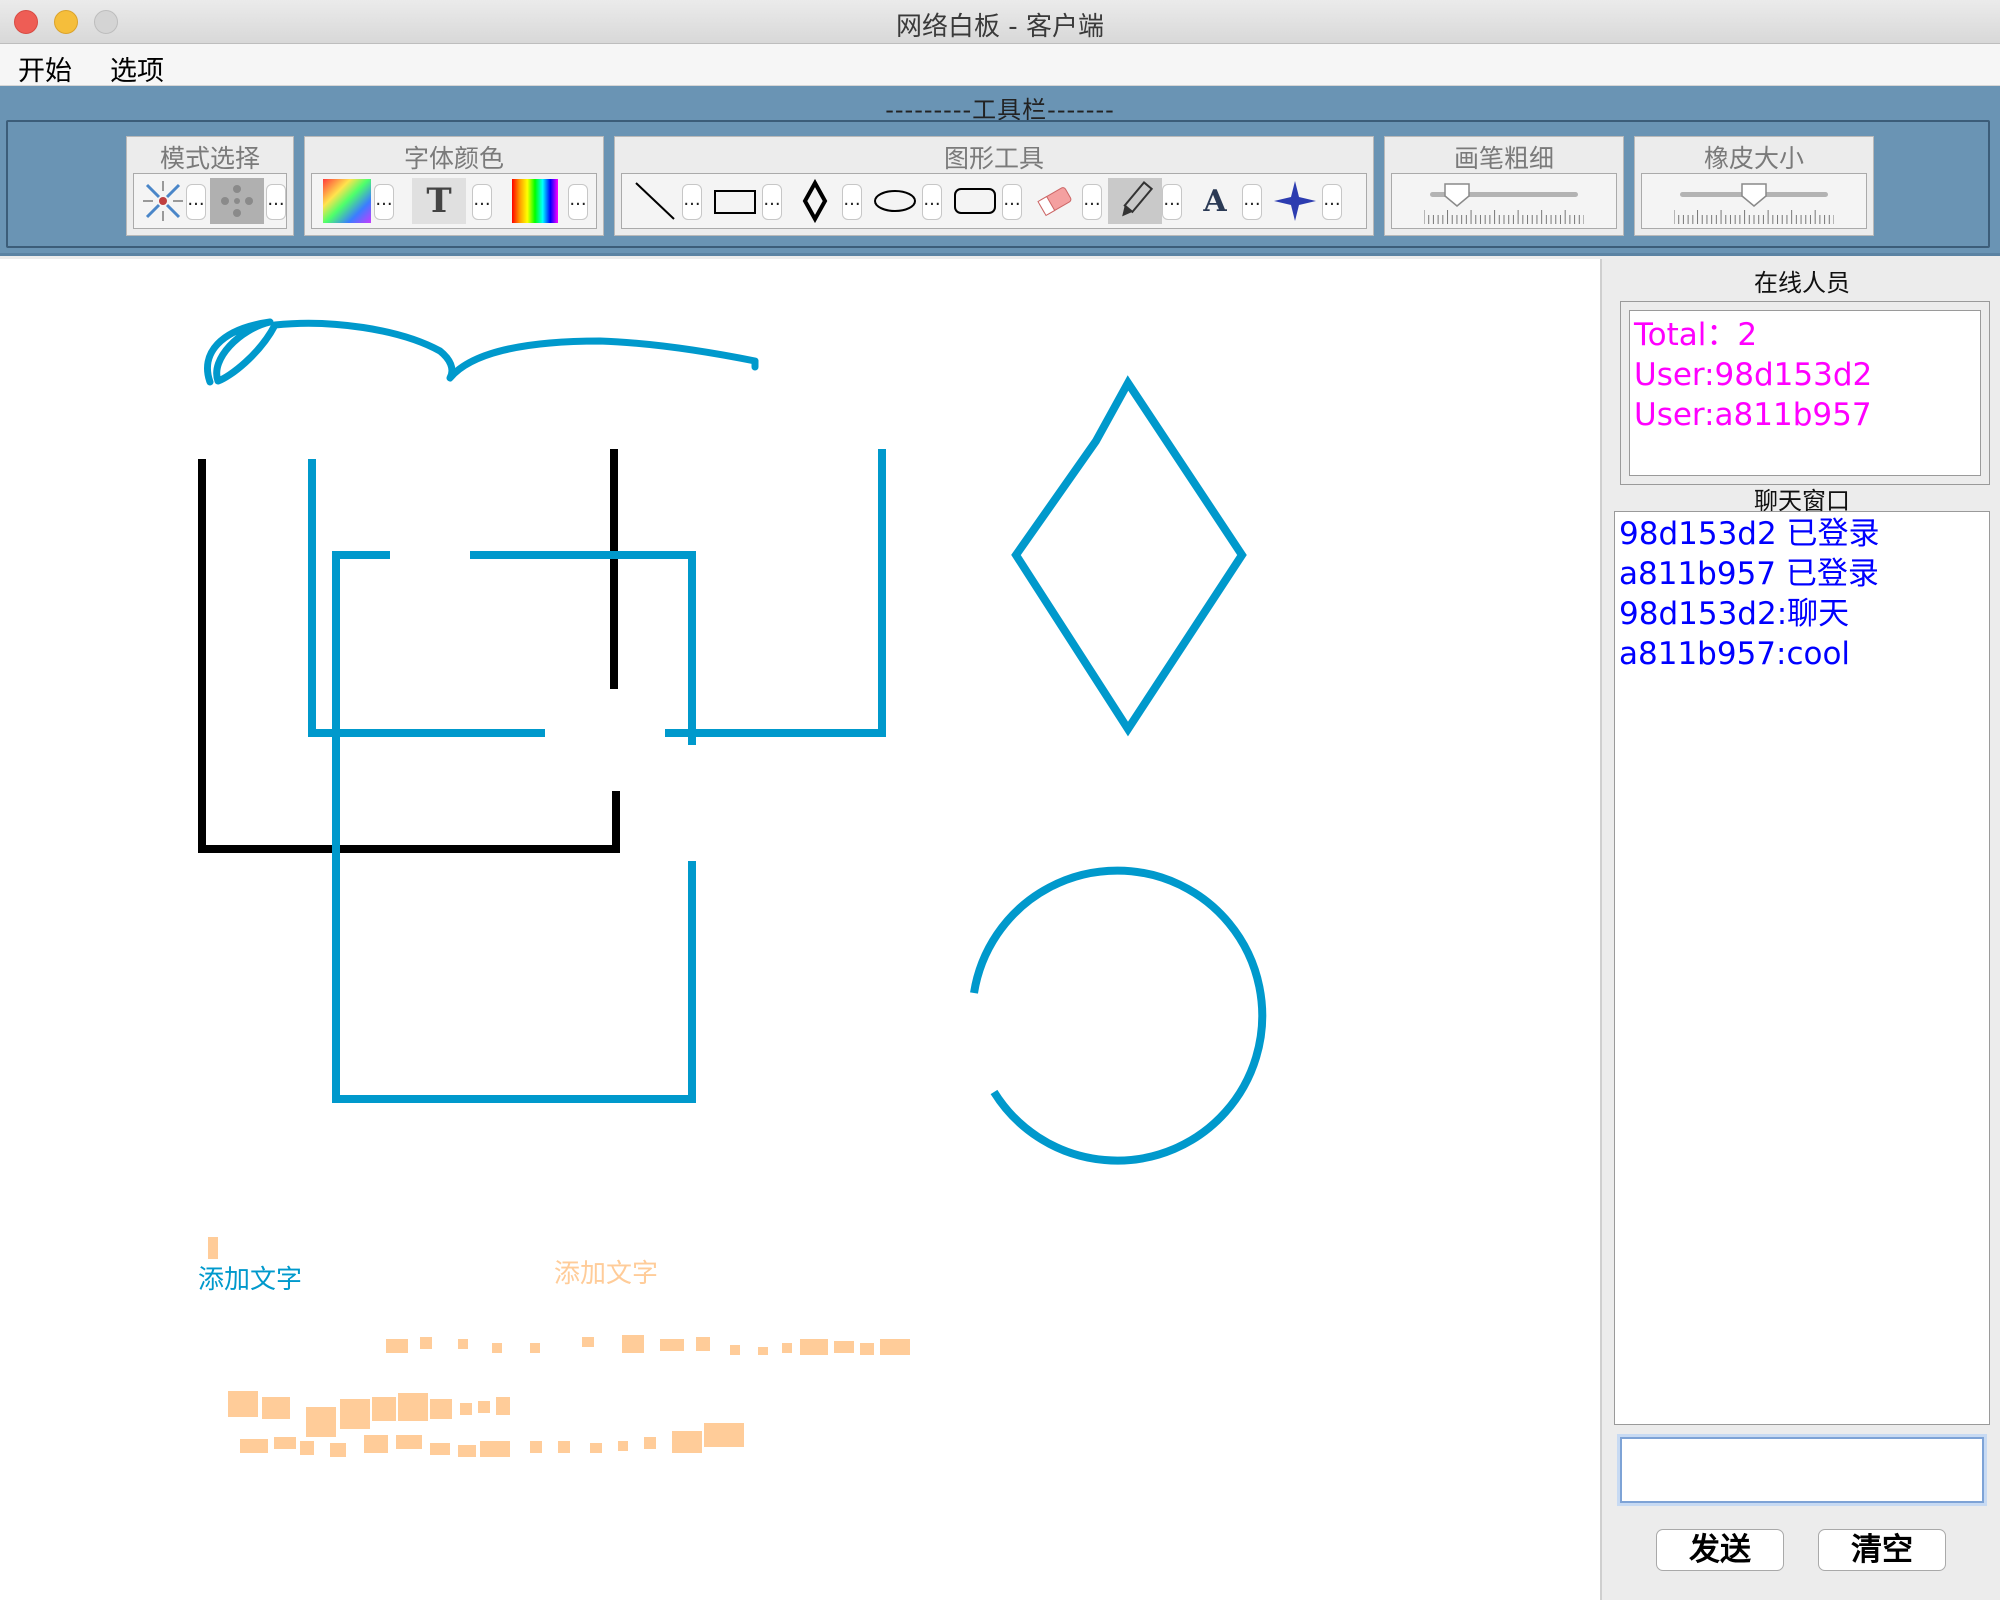  Describe the element at coordinates (606, 1274) in the screenshot. I see `canvas-text-peach: 添加文字` at that location.